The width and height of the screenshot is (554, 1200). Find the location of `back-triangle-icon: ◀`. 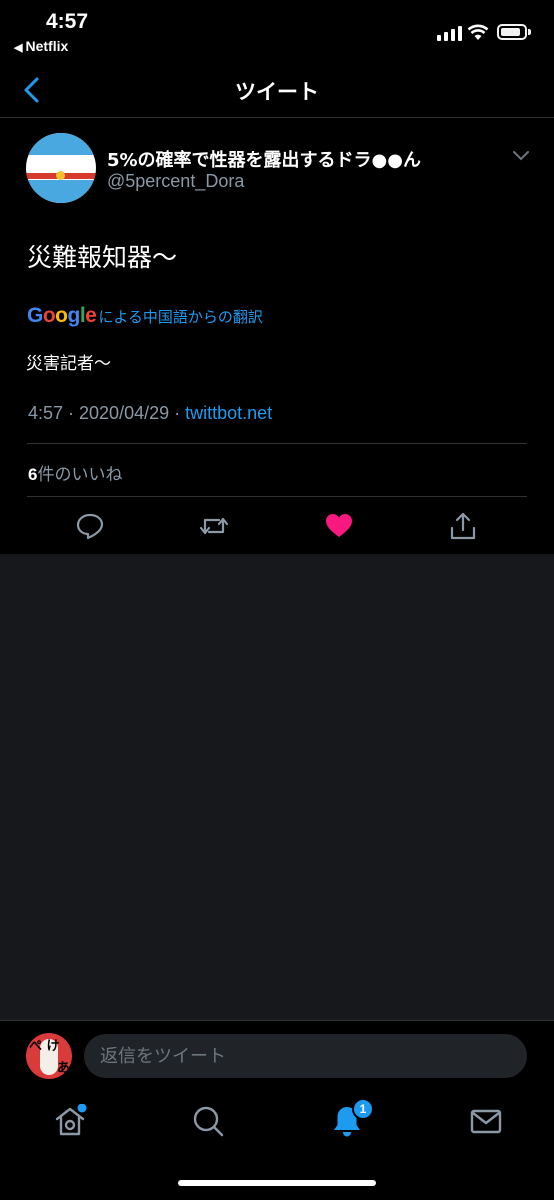

back-triangle-icon: ◀ is located at coordinates (18, 48).